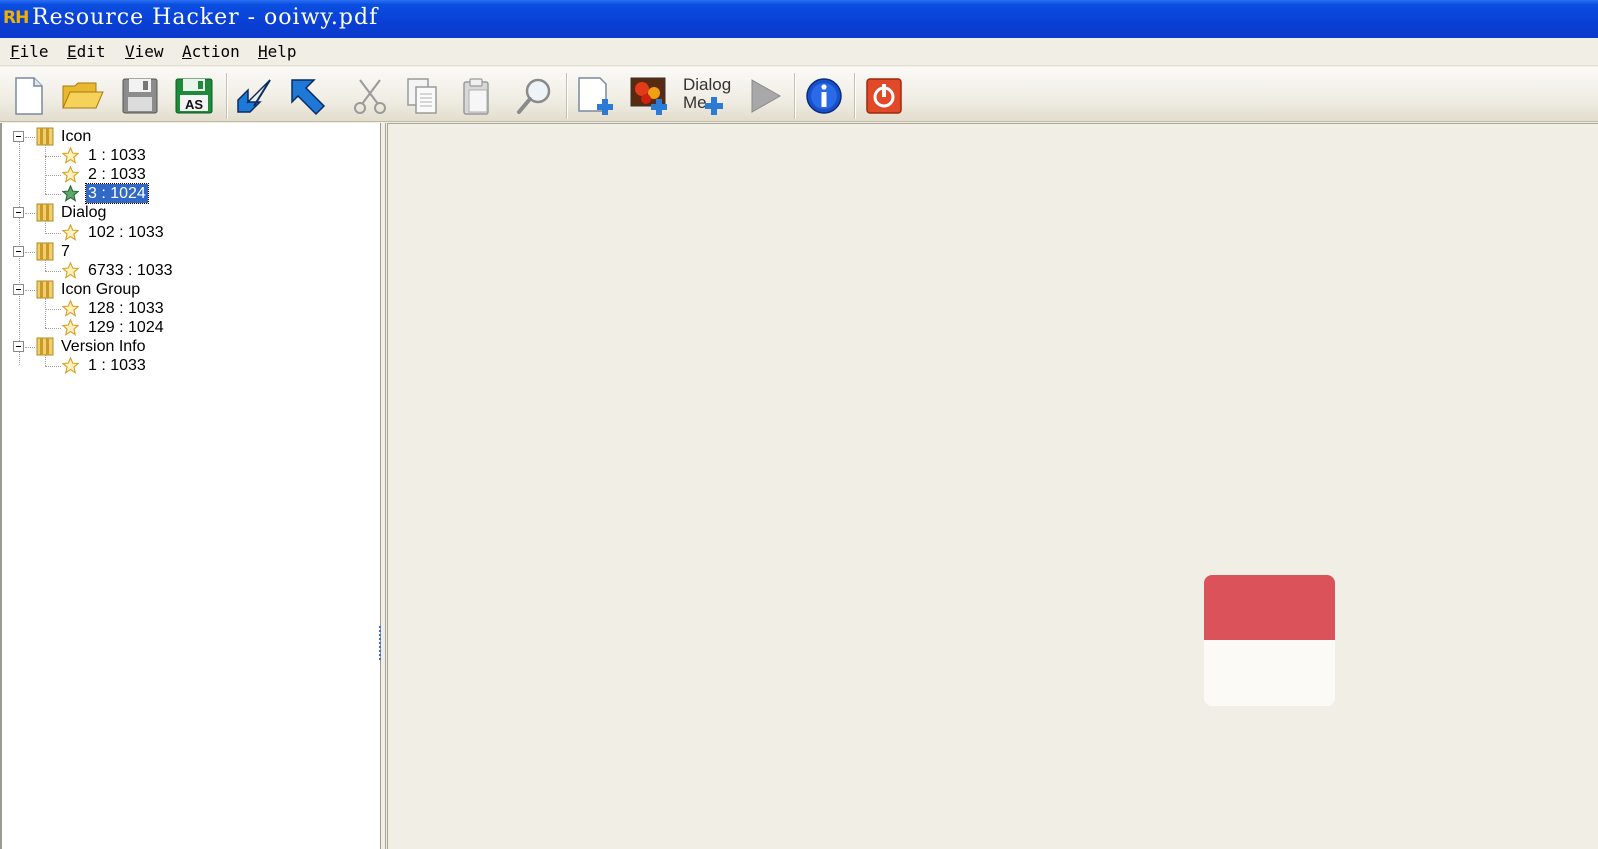 The height and width of the screenshot is (849, 1598). Describe the element at coordinates (16, 18) in the screenshot. I see `app-logo-icon: RH` at that location.